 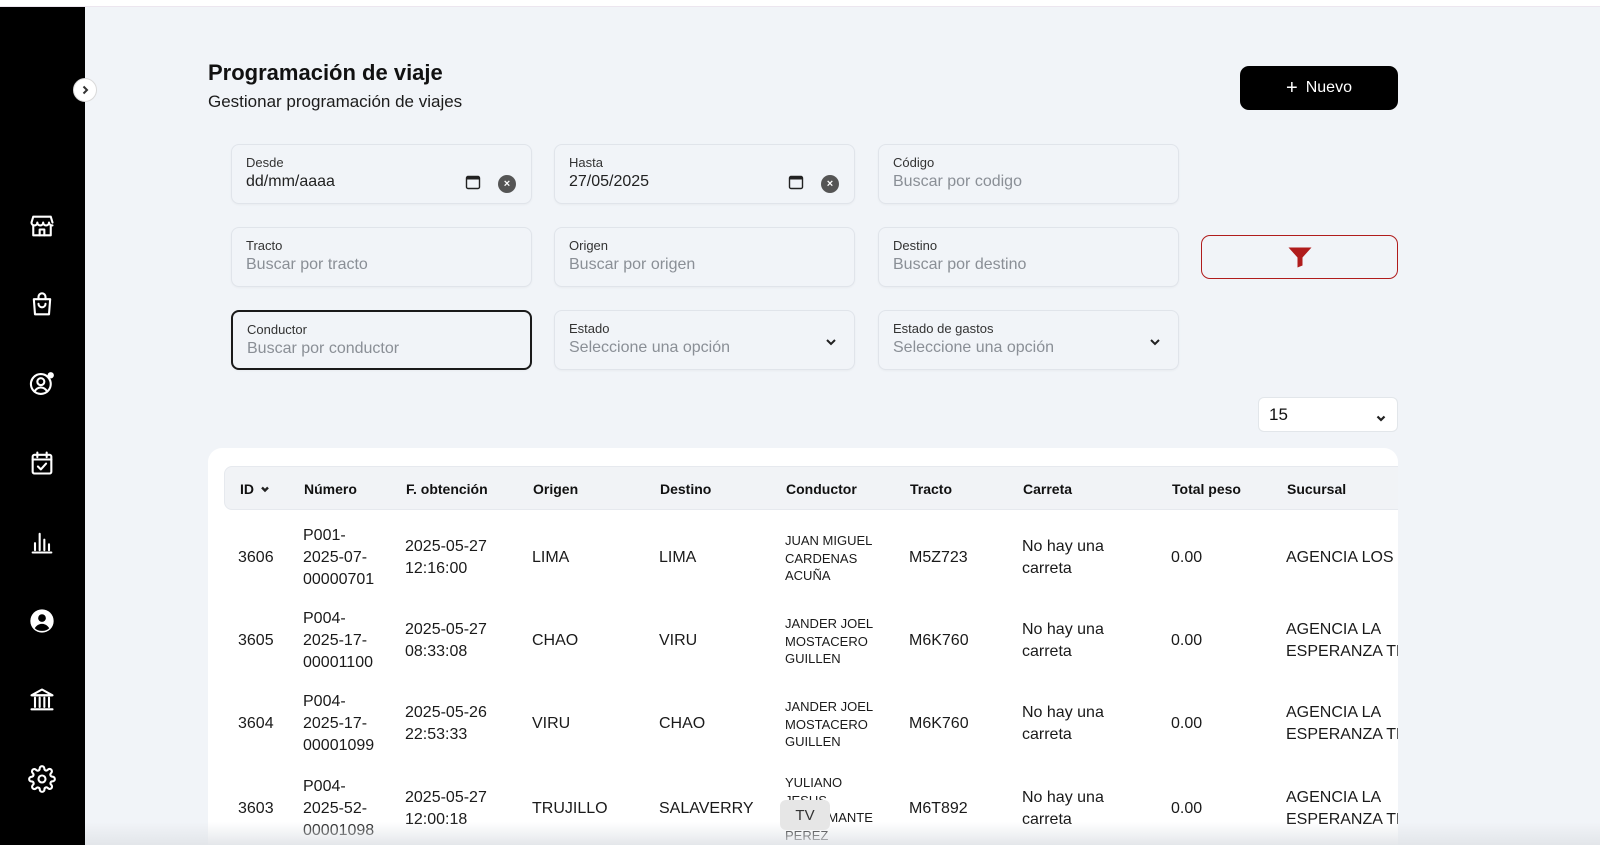 I want to click on bottom-fade, so click(x=842, y=833).